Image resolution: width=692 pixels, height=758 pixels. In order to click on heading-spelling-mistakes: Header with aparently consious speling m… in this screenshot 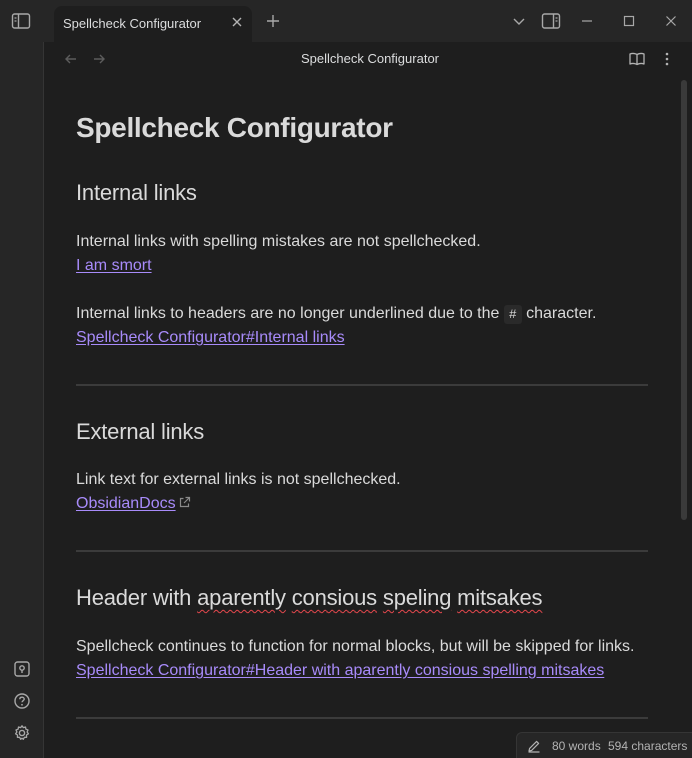, I will do `click(309, 598)`.